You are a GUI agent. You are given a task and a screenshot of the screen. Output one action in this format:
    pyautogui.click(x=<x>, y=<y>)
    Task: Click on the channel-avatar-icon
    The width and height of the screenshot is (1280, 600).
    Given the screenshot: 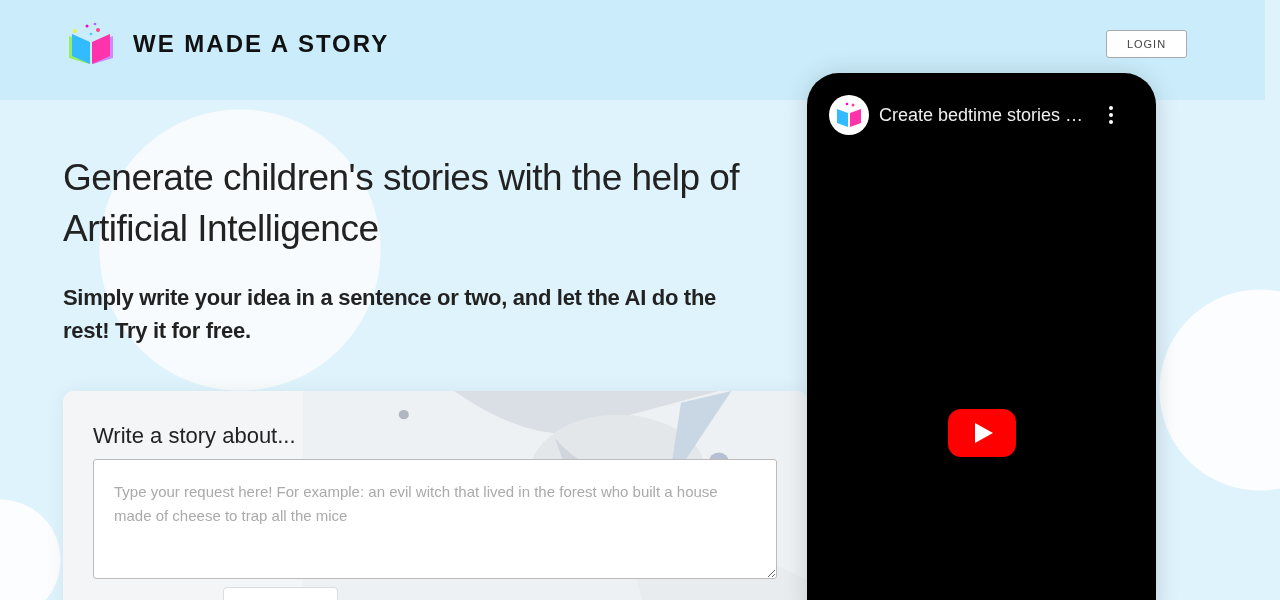 What is the action you would take?
    pyautogui.click(x=849, y=115)
    